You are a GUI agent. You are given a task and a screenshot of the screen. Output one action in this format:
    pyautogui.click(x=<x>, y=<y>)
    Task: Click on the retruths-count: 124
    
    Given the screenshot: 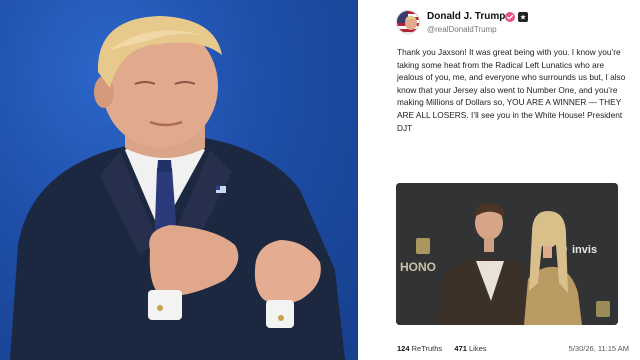 What is the action you would take?
    pyautogui.click(x=403, y=348)
    